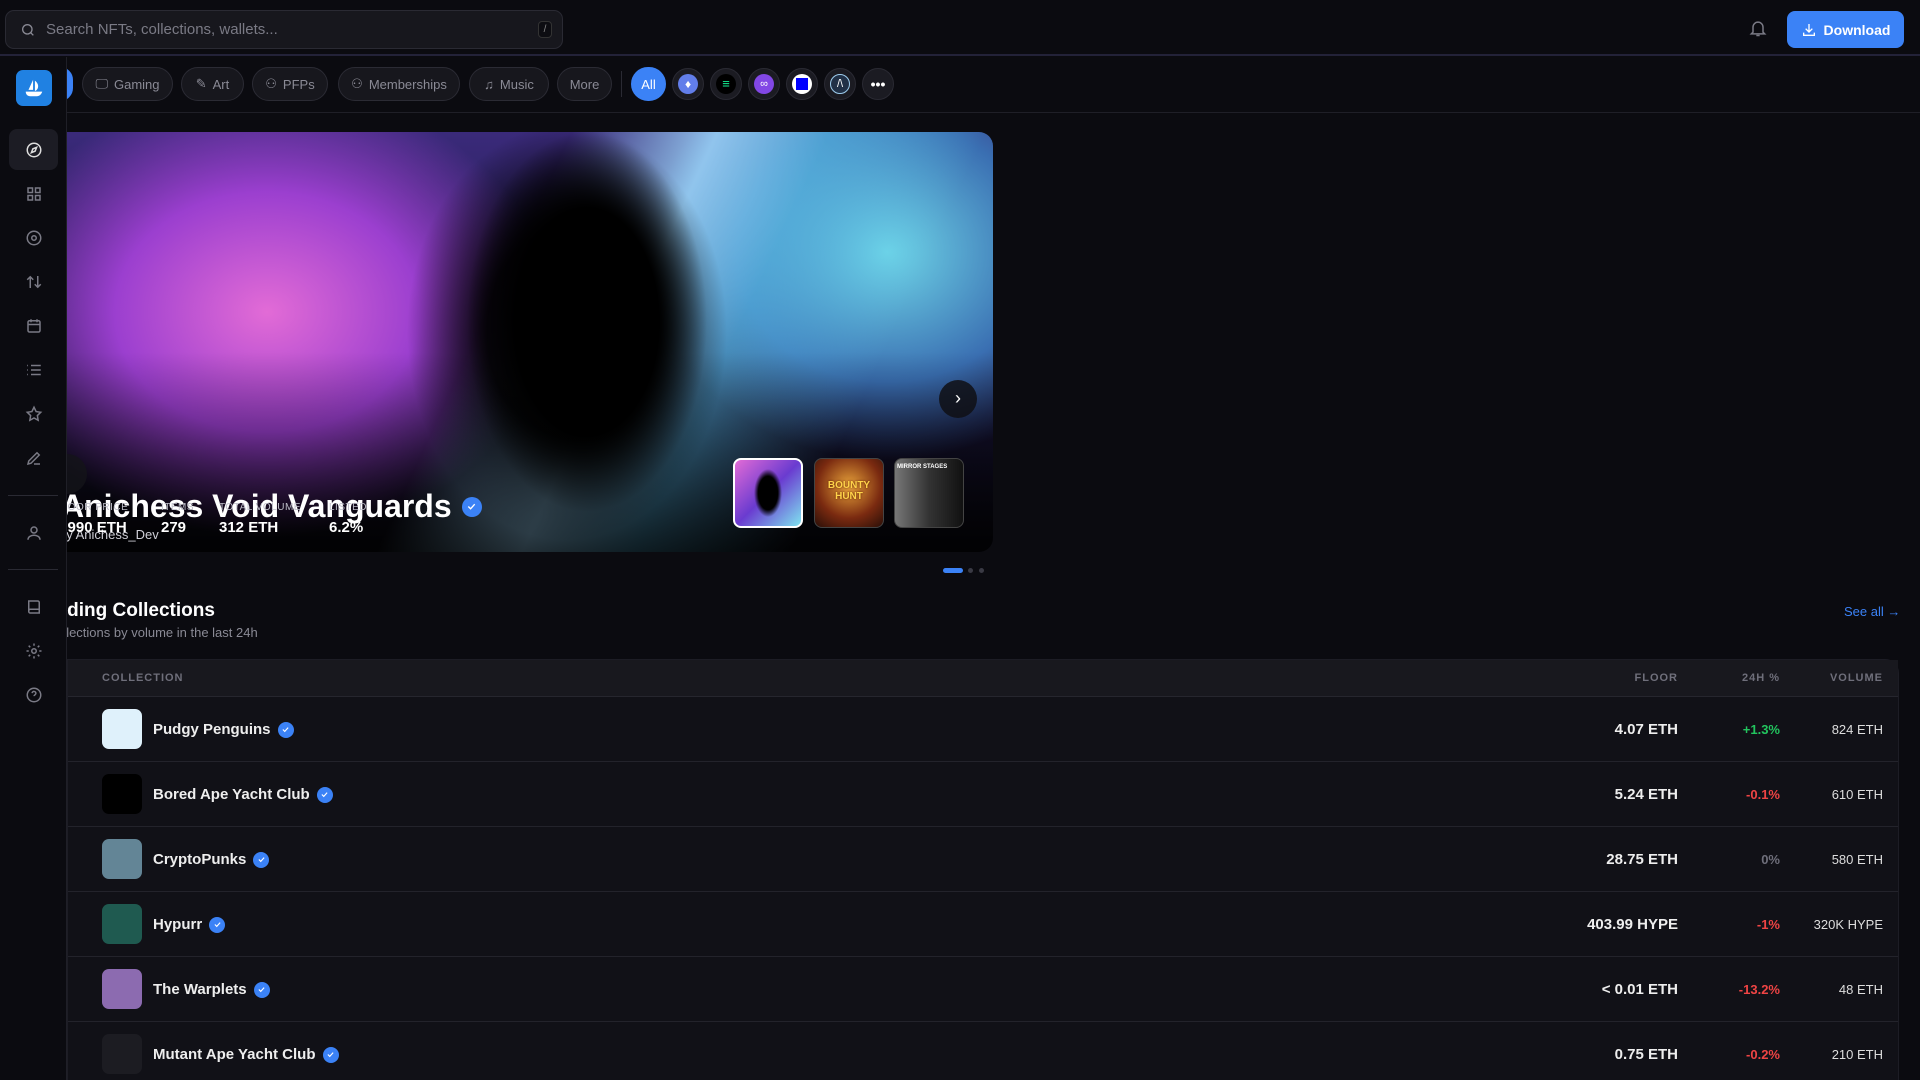 Image resolution: width=1920 pixels, height=1080 pixels. Describe the element at coordinates (34, 88) in the screenshot. I see `opensea-logo` at that location.